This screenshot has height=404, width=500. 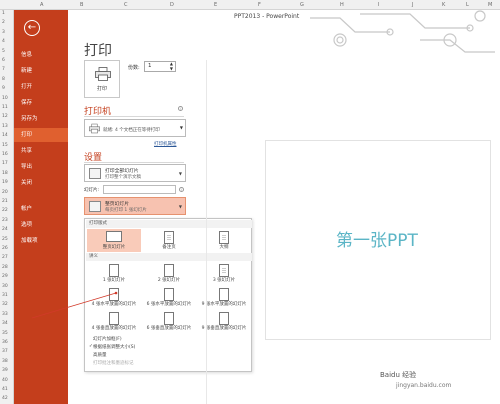 I want to click on nav-item-close: 关闭, so click(x=41, y=183).